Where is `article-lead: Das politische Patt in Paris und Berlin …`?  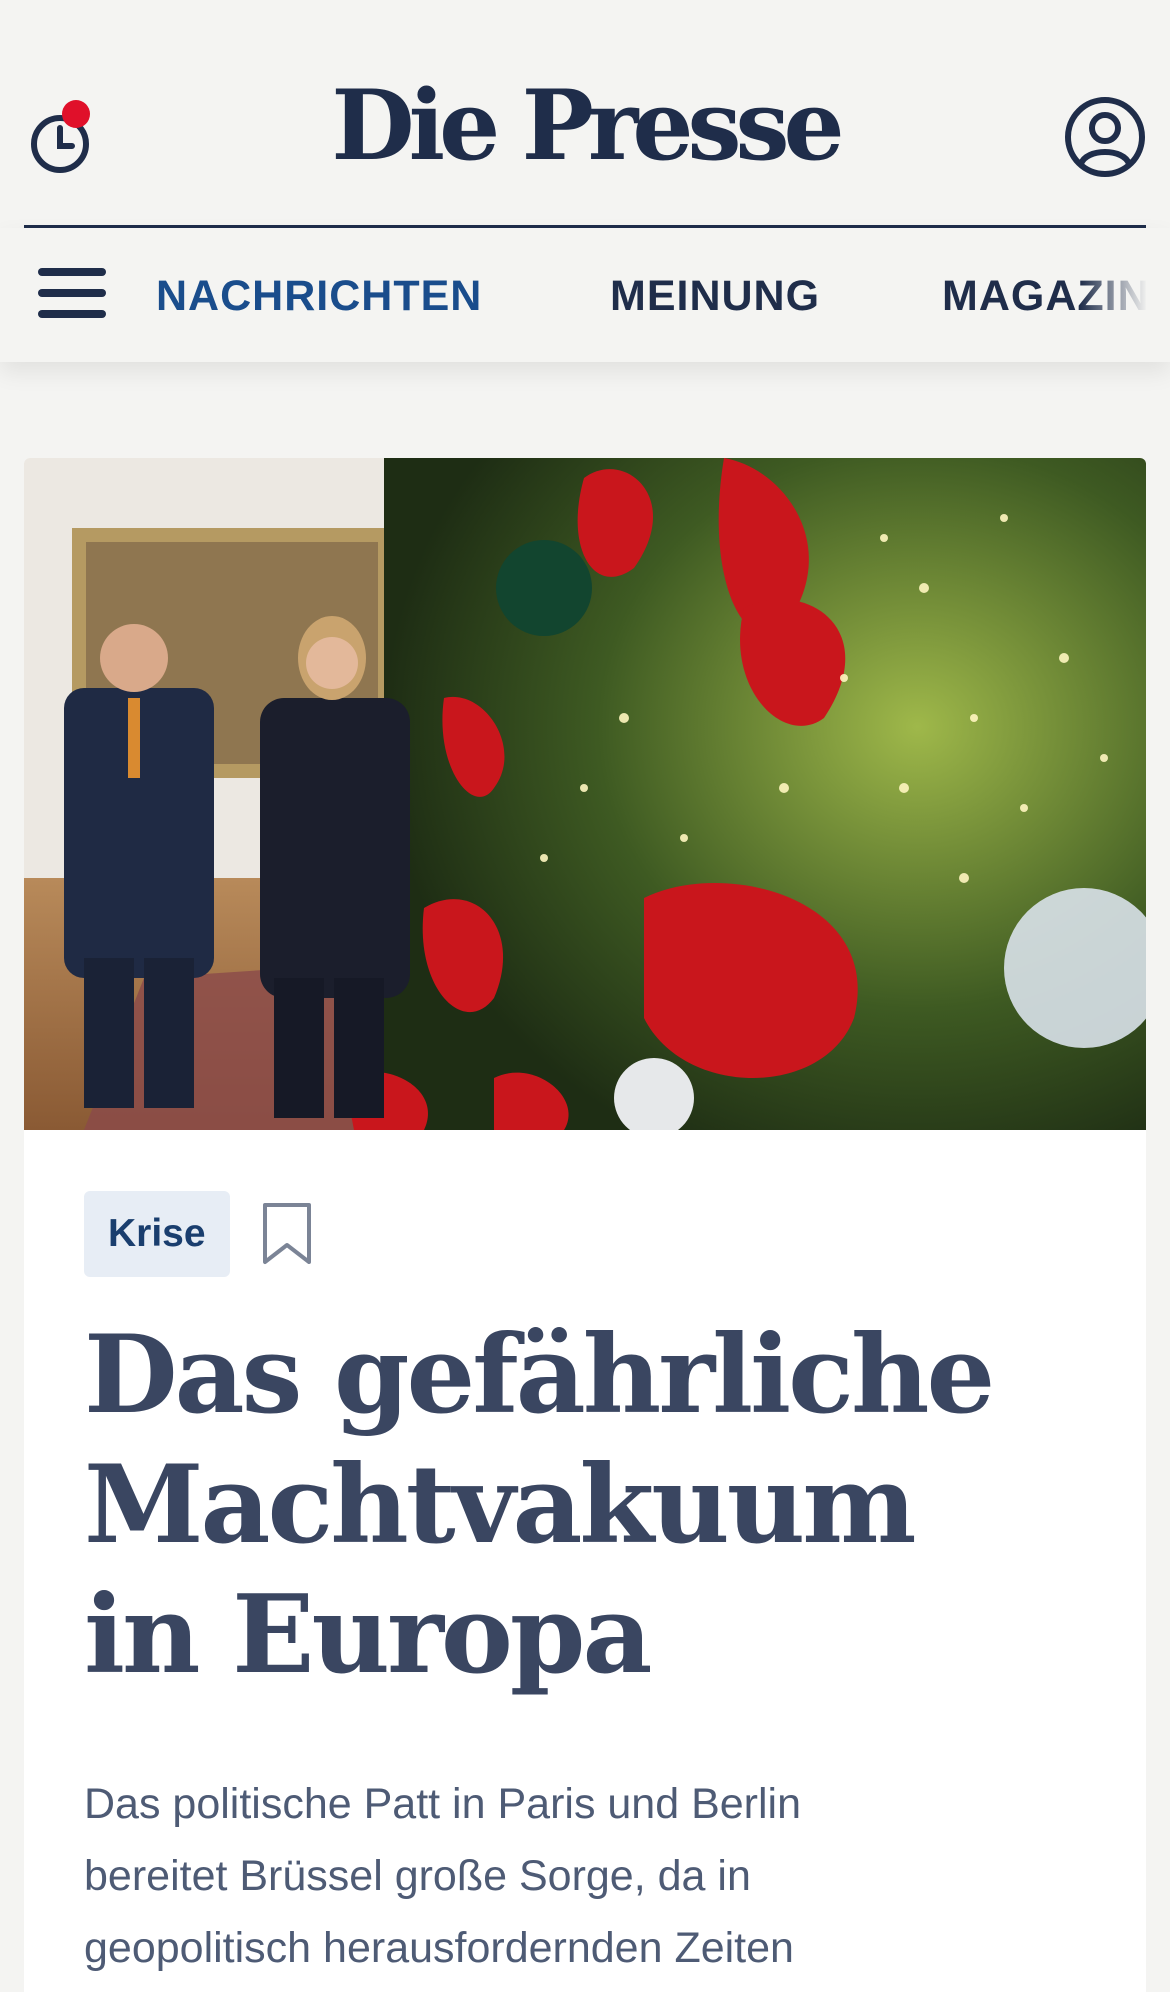 article-lead: Das politische Patt in Paris und Berlin … is located at coordinates (594, 1876).